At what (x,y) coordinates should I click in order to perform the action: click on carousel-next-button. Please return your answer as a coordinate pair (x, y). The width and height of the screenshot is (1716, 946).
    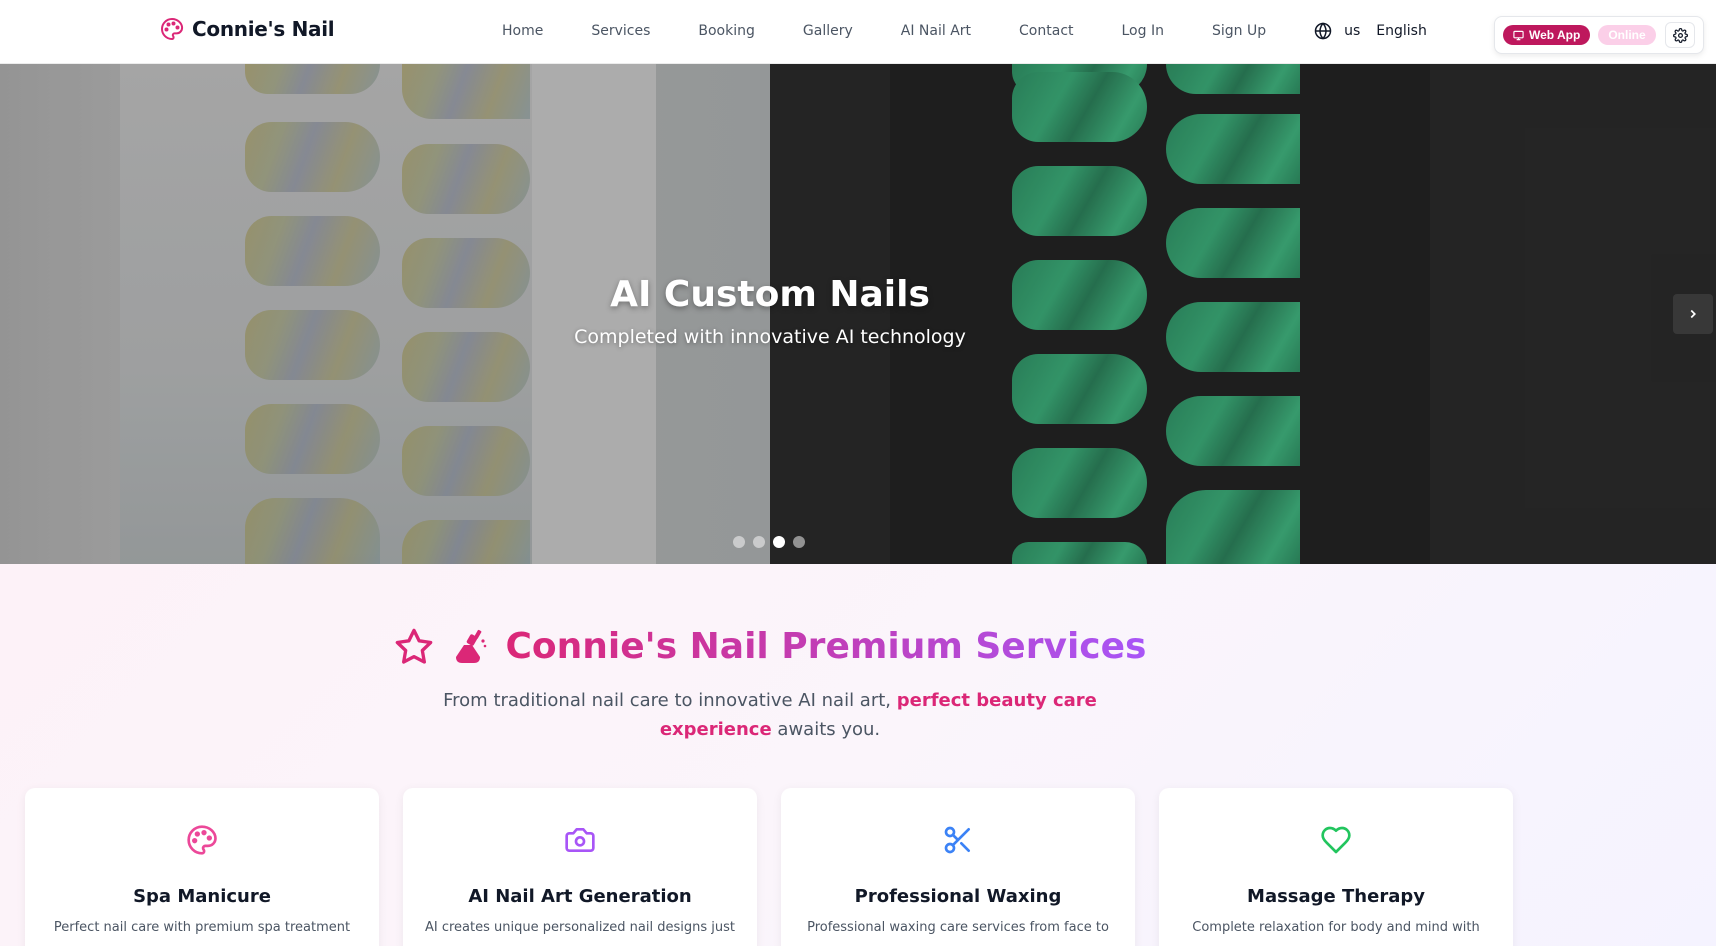
    Looking at the image, I should click on (1693, 314).